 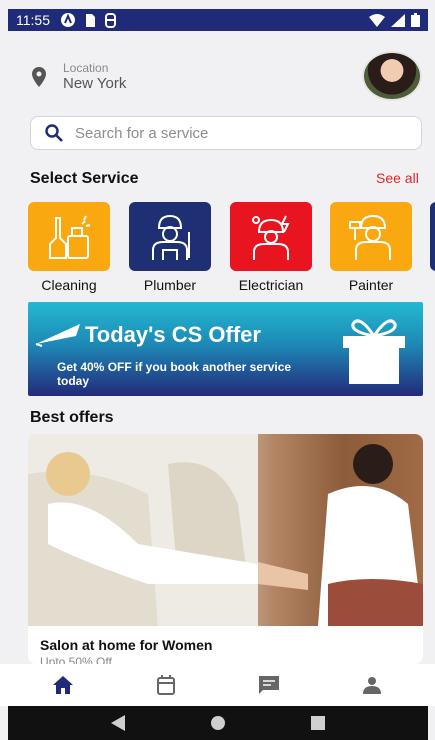 What do you see at coordinates (86, 68) in the screenshot?
I see `location-label: Location` at bounding box center [86, 68].